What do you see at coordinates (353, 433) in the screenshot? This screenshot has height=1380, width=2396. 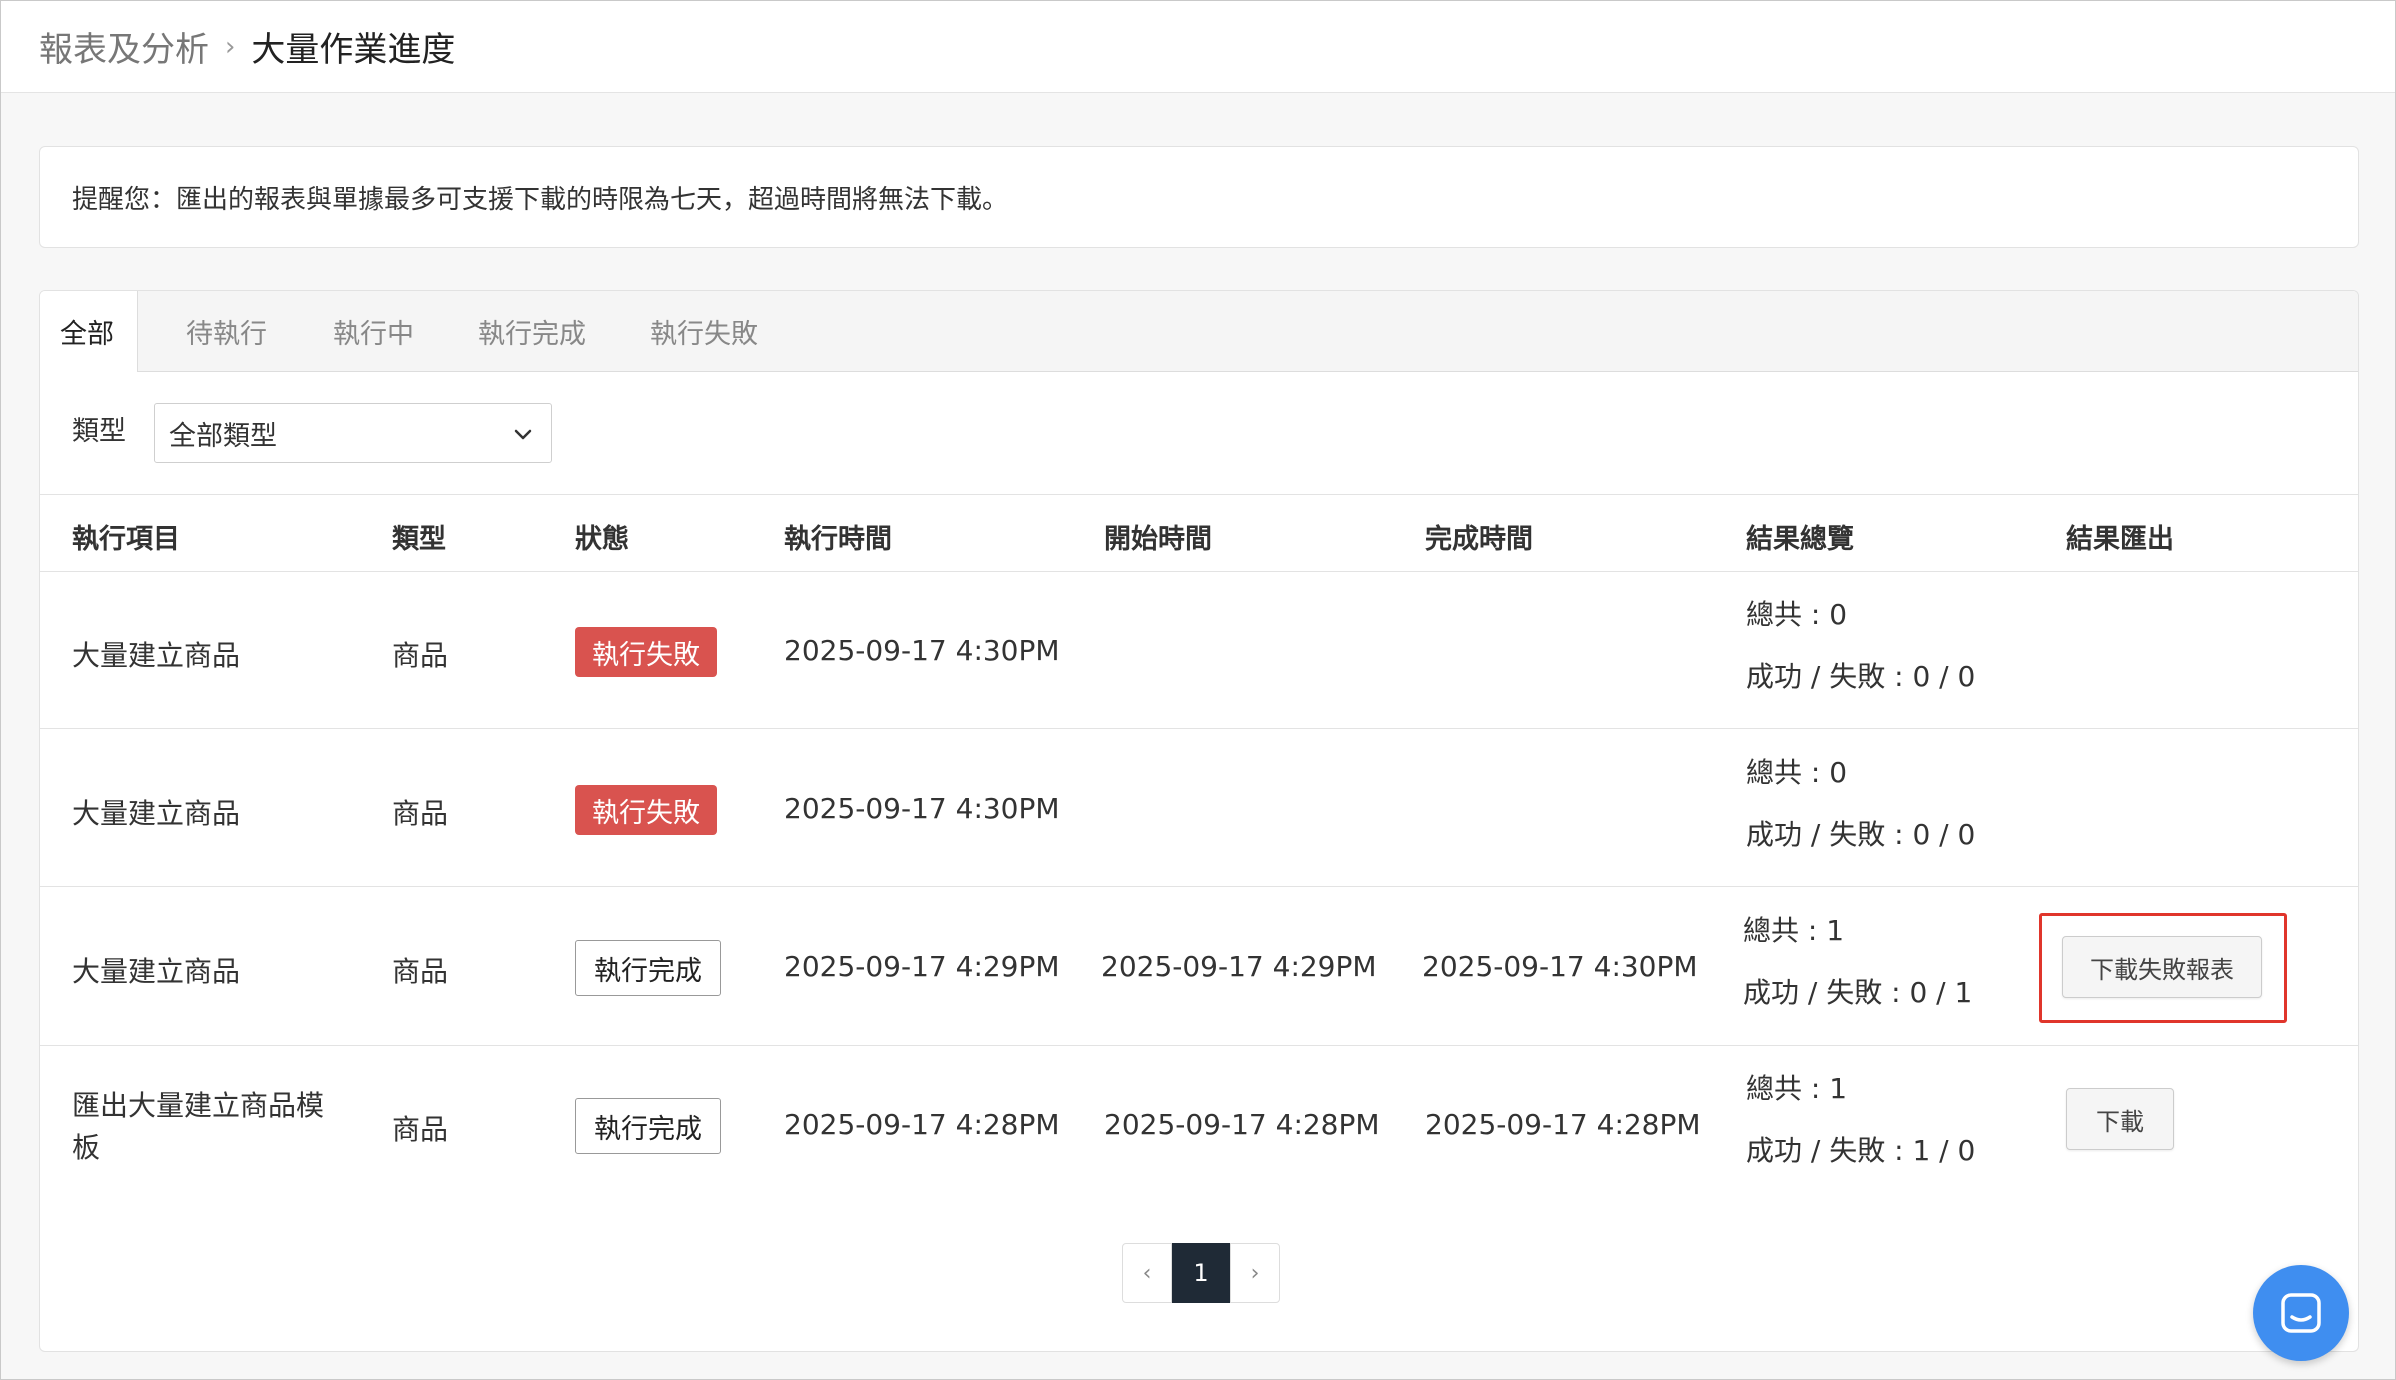 I see `type-select: 全部類型` at bounding box center [353, 433].